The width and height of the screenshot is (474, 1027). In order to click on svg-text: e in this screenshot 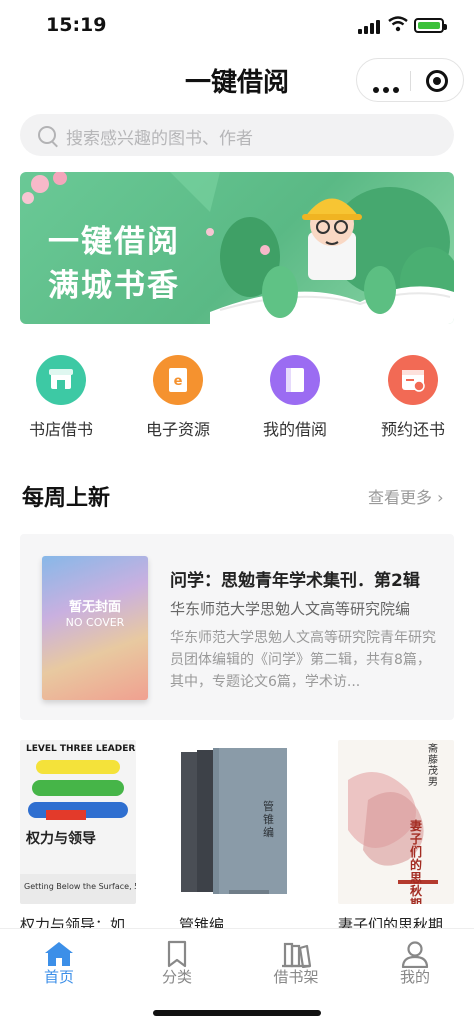, I will do `click(178, 381)`.